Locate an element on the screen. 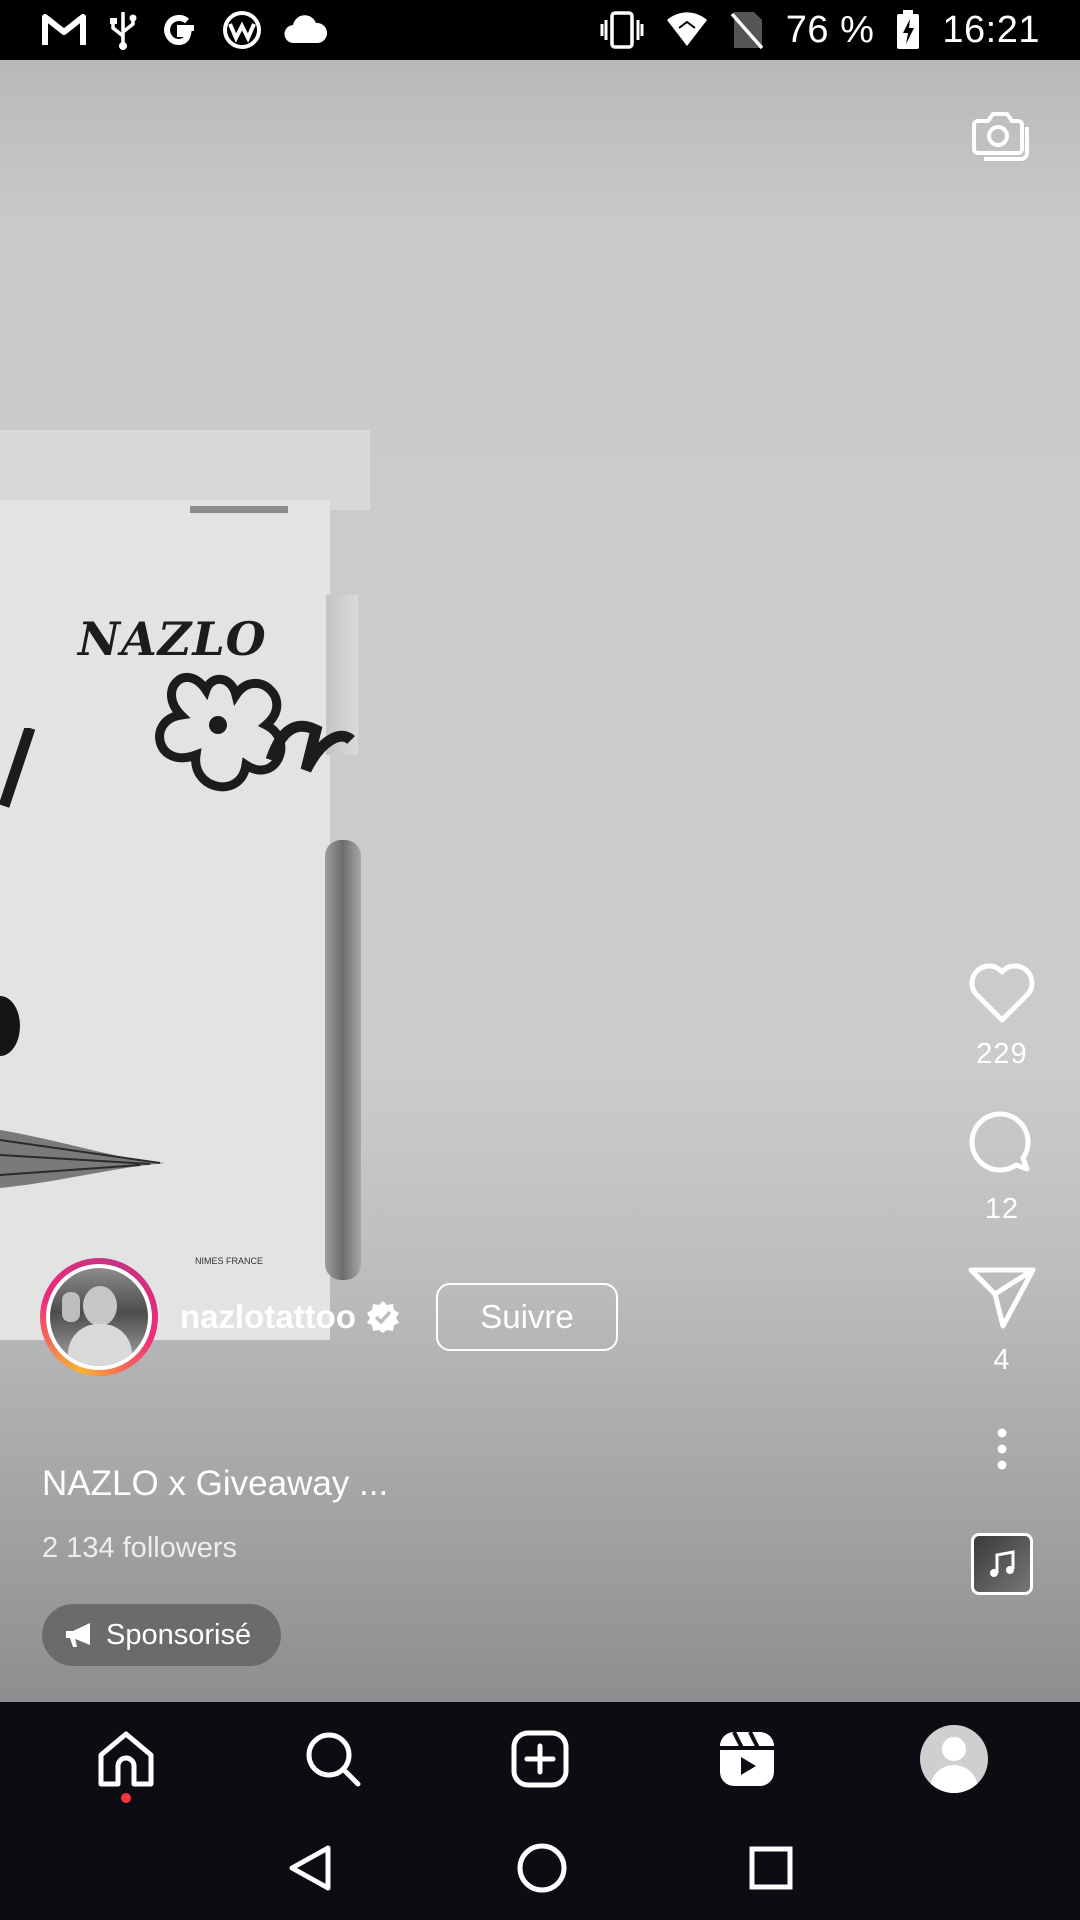 The image size is (1080, 1920). nav-search is located at coordinates (333, 1759).